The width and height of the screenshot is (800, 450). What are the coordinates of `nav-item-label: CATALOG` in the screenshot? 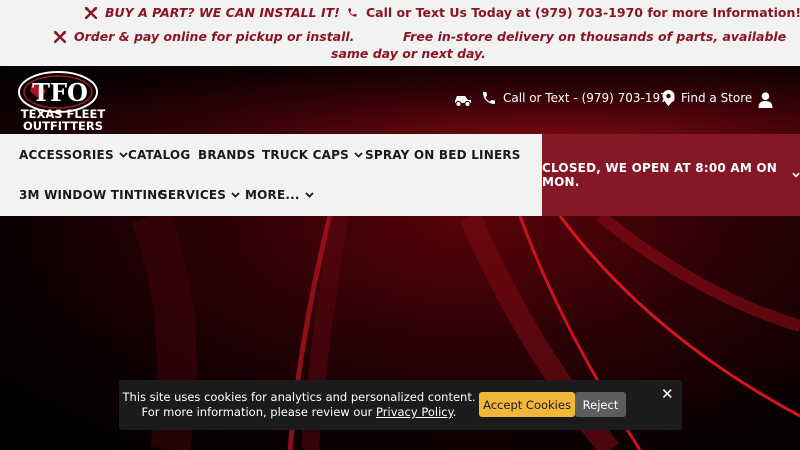 It's located at (159, 155).